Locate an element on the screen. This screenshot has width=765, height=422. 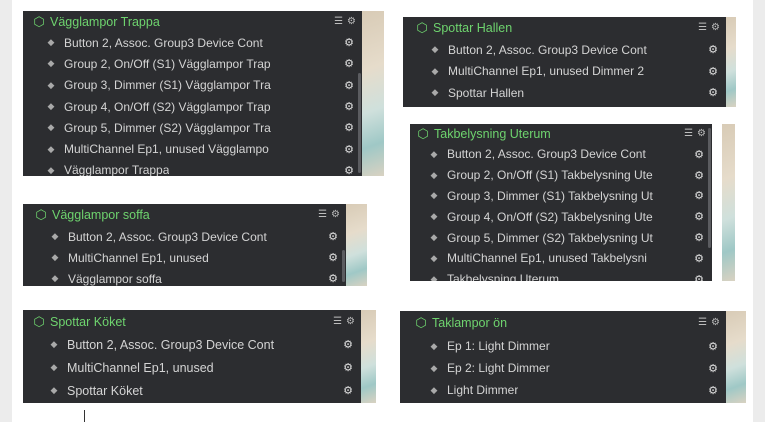
item-label: Group 5, Dimmer (S2) Takbelysning Ut is located at coordinates (550, 237).